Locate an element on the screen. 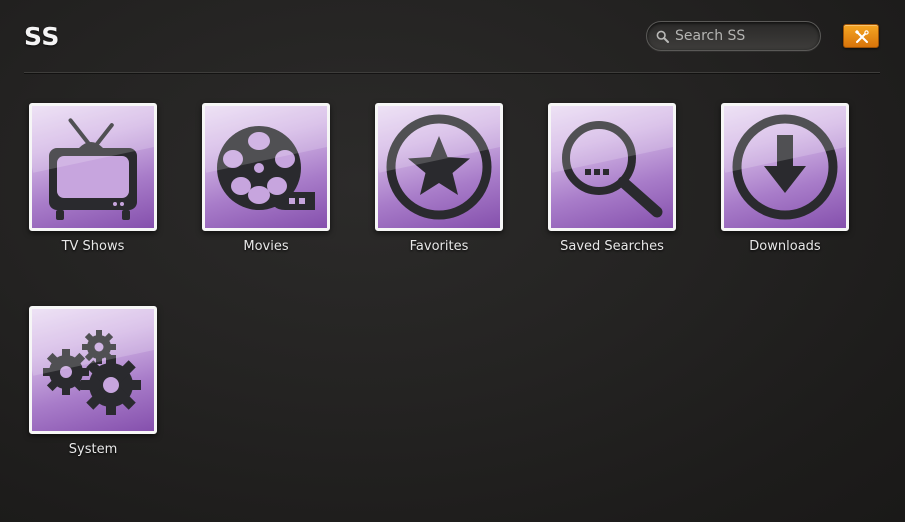 This screenshot has height=522, width=905. tile-label: TV Shows is located at coordinates (93, 246).